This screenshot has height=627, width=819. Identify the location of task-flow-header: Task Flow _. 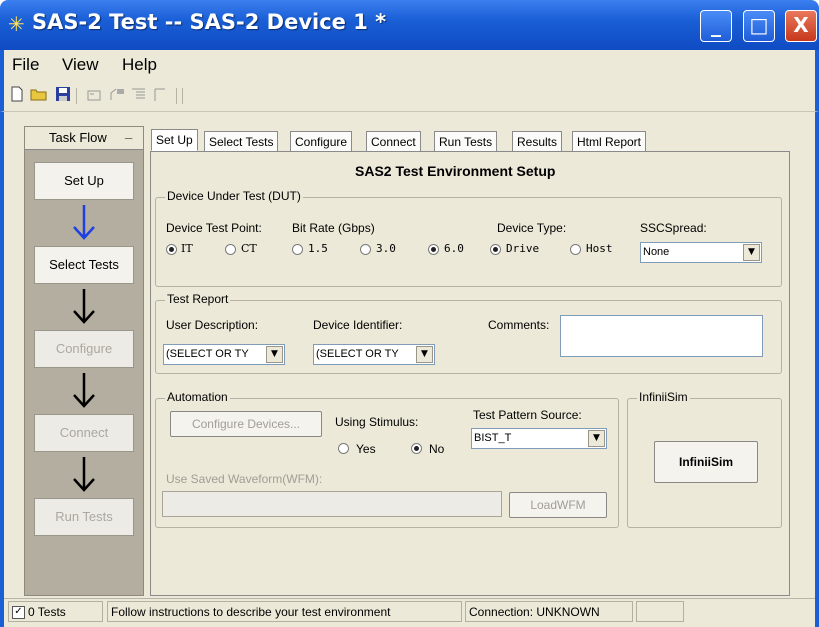
(84, 137).